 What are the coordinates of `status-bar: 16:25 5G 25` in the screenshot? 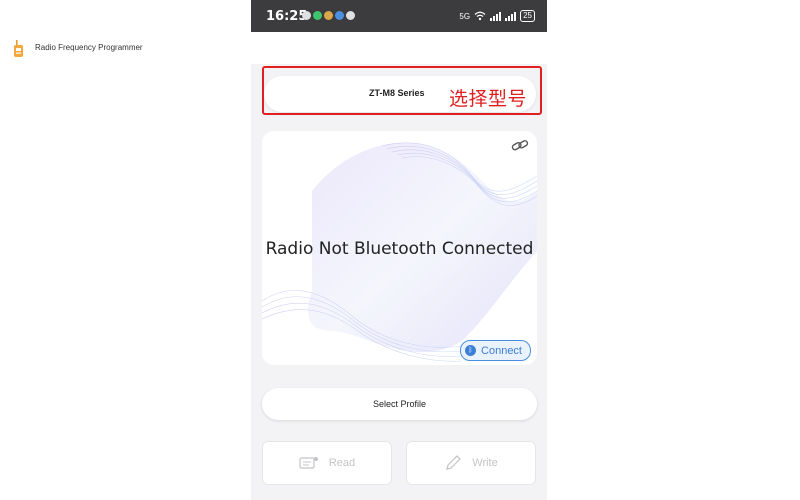 It's located at (399, 16).